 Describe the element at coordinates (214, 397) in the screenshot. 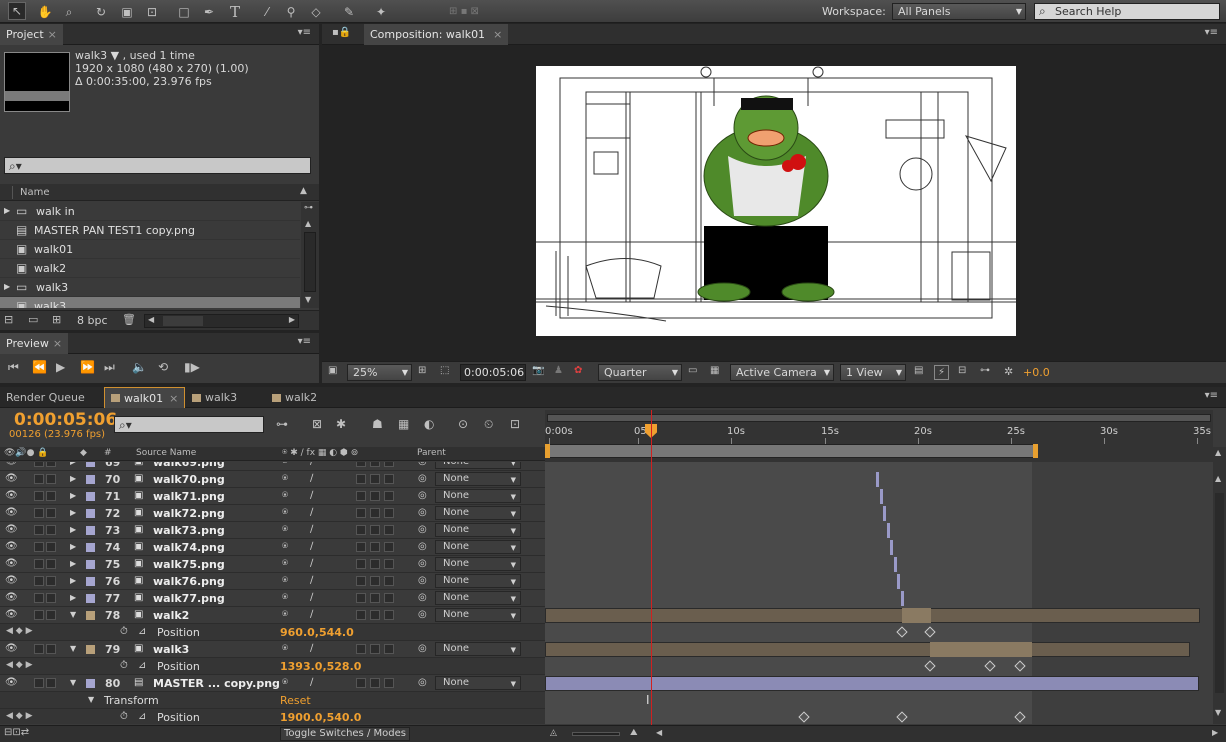

I see `tab-walk3: walk3` at that location.